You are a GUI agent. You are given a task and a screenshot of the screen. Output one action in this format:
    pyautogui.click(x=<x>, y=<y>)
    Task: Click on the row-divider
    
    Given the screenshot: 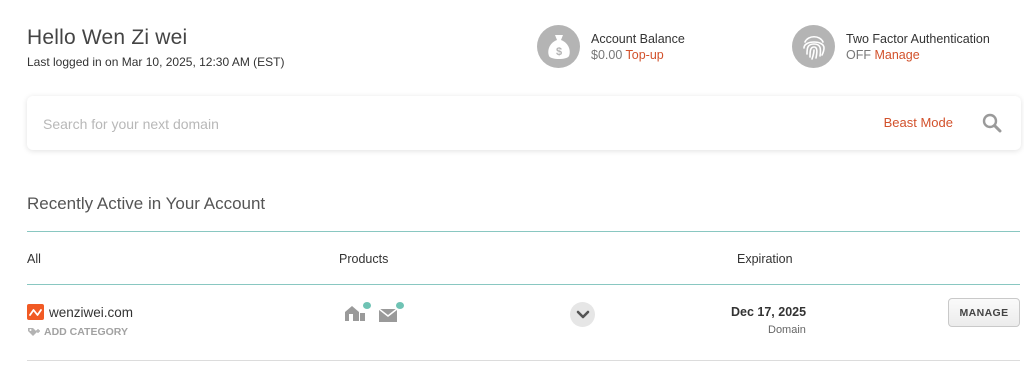 What is the action you would take?
    pyautogui.click(x=523, y=360)
    